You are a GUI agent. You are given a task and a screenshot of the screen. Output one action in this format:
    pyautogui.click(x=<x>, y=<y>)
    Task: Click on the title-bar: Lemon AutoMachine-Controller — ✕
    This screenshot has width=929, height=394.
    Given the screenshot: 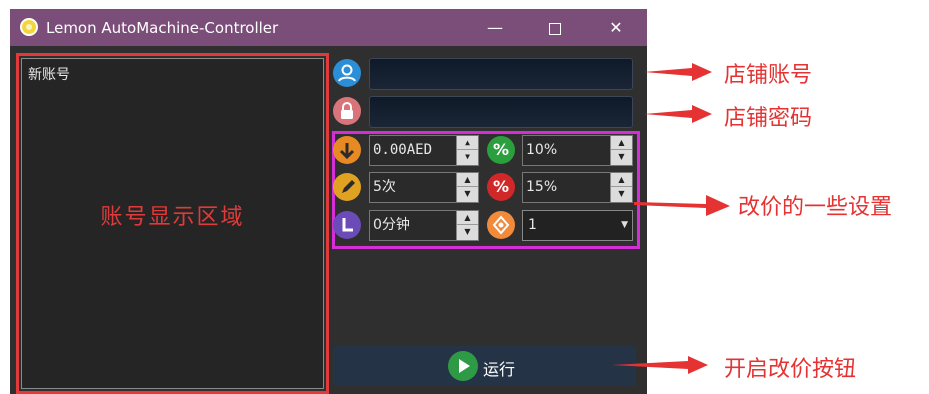 What is the action you would take?
    pyautogui.click(x=328, y=27)
    